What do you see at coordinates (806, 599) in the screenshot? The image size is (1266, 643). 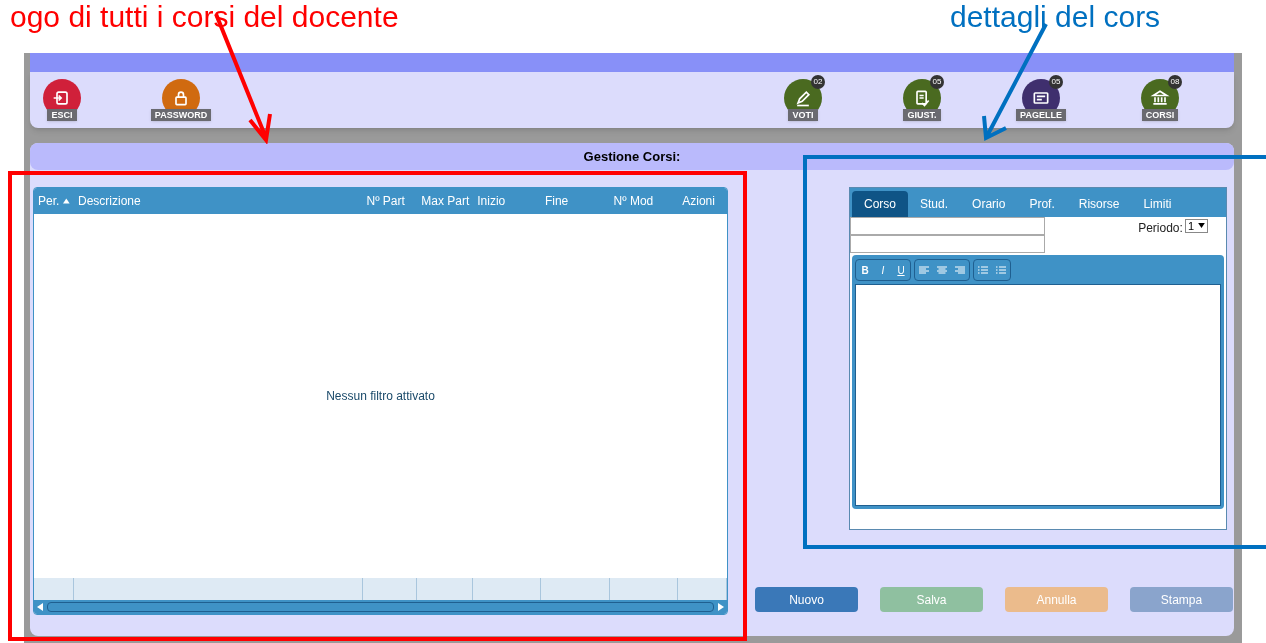 I see `action-button: Nuovo` at bounding box center [806, 599].